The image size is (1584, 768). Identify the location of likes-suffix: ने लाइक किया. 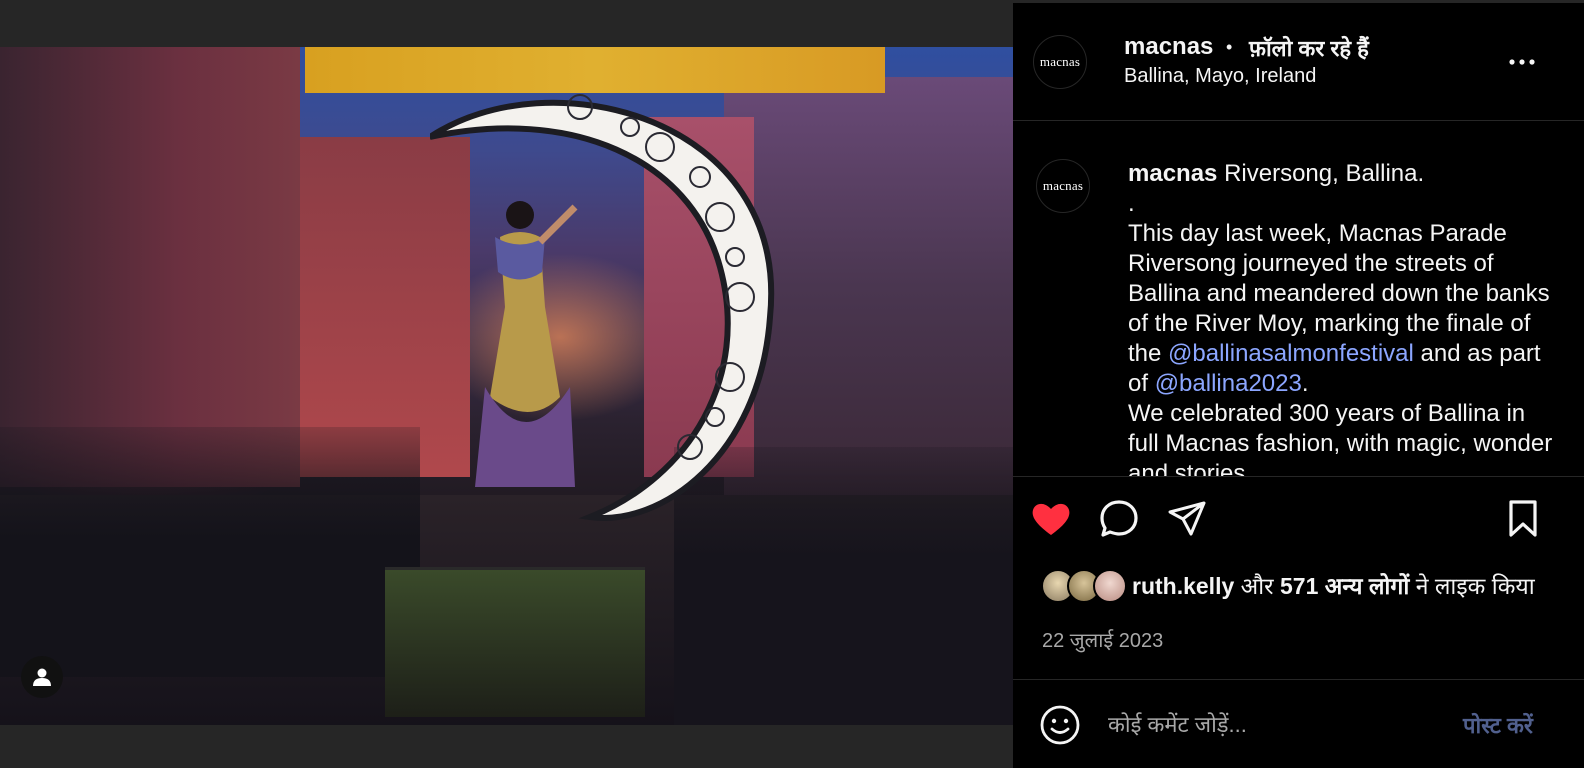
(1475, 586).